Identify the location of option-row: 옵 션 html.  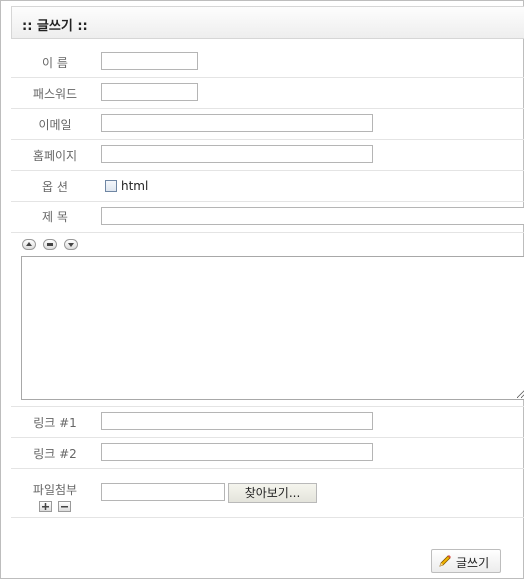
(267, 186).